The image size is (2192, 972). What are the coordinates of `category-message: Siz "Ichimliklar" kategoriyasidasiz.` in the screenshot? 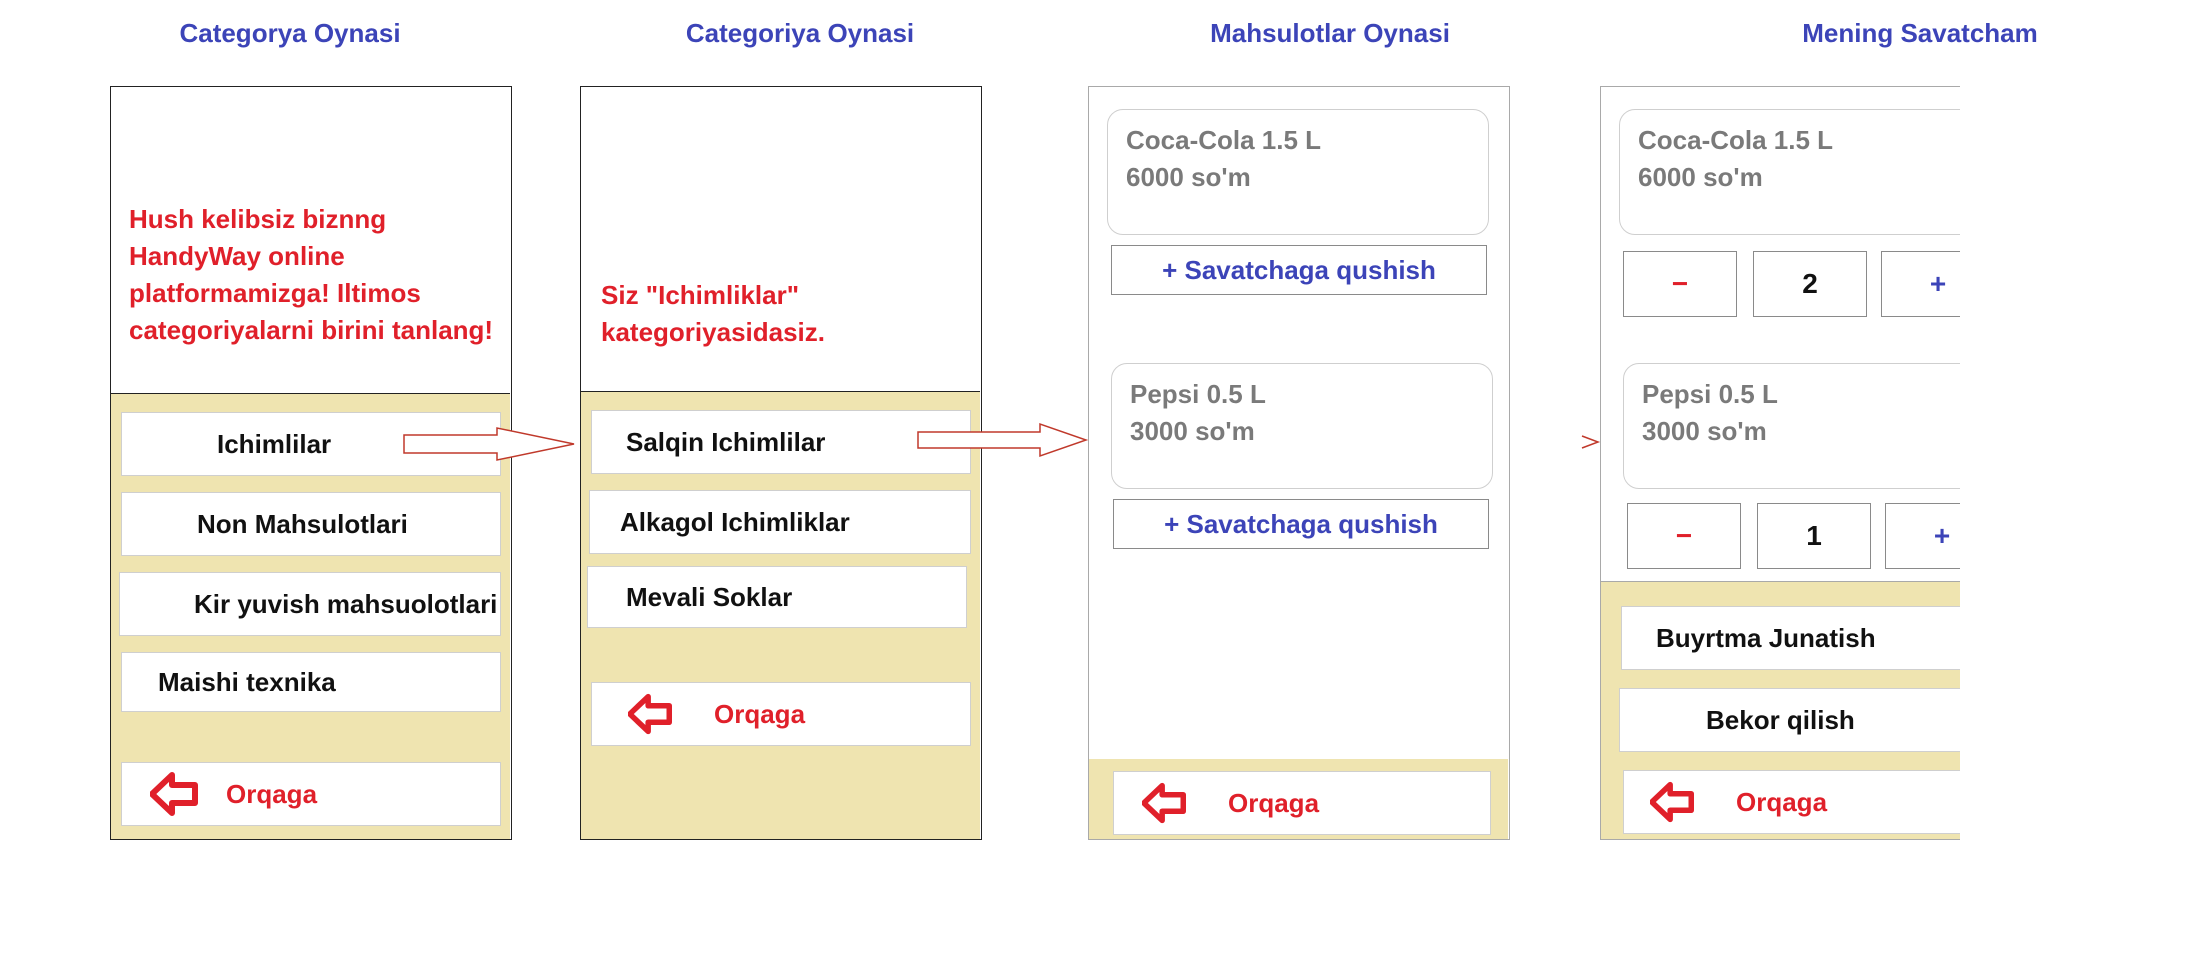 It's located at (713, 313).